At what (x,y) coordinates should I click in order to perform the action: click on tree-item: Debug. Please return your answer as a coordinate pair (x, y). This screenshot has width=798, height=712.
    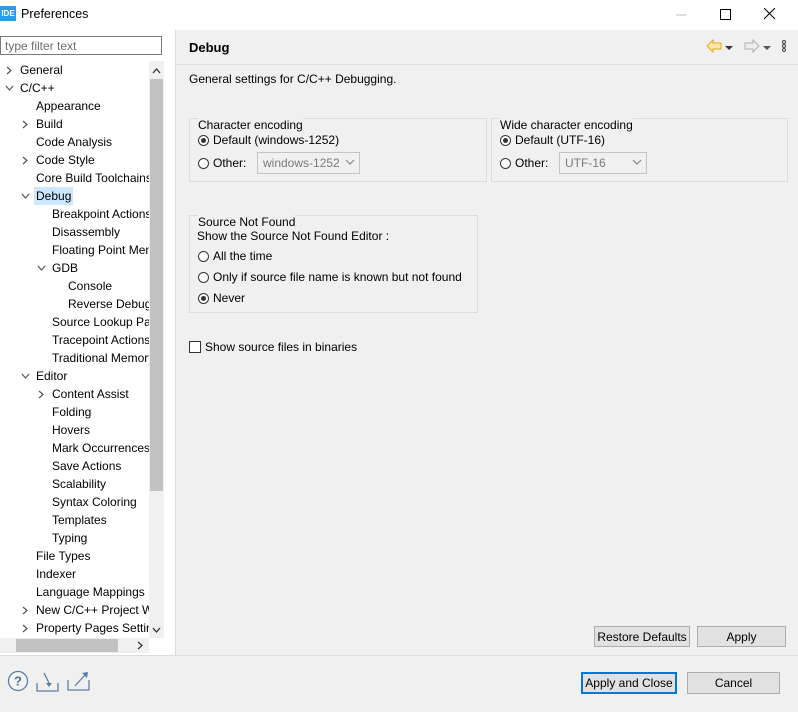
    Looking at the image, I should click on (74, 196).